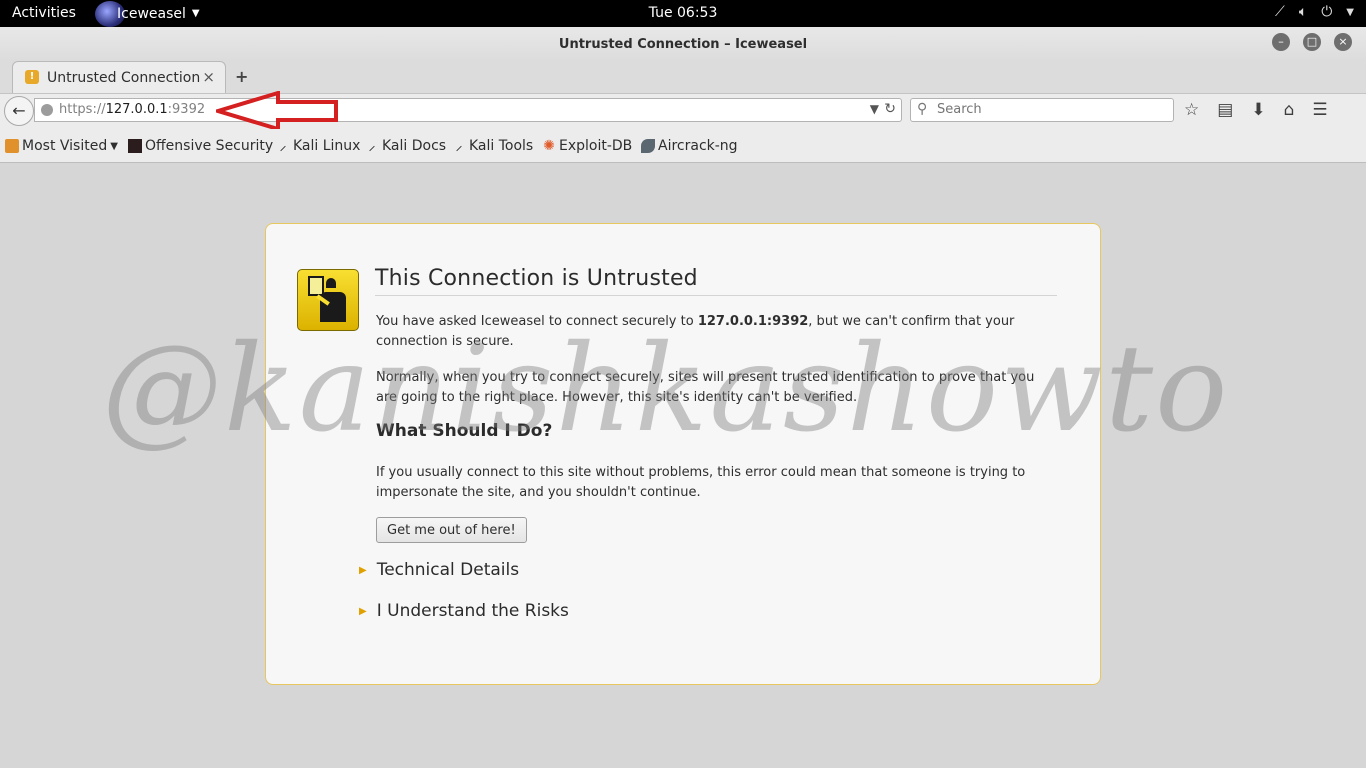 The width and height of the screenshot is (1366, 768). Describe the element at coordinates (922, 109) in the screenshot. I see `search-icon: ⚲` at that location.